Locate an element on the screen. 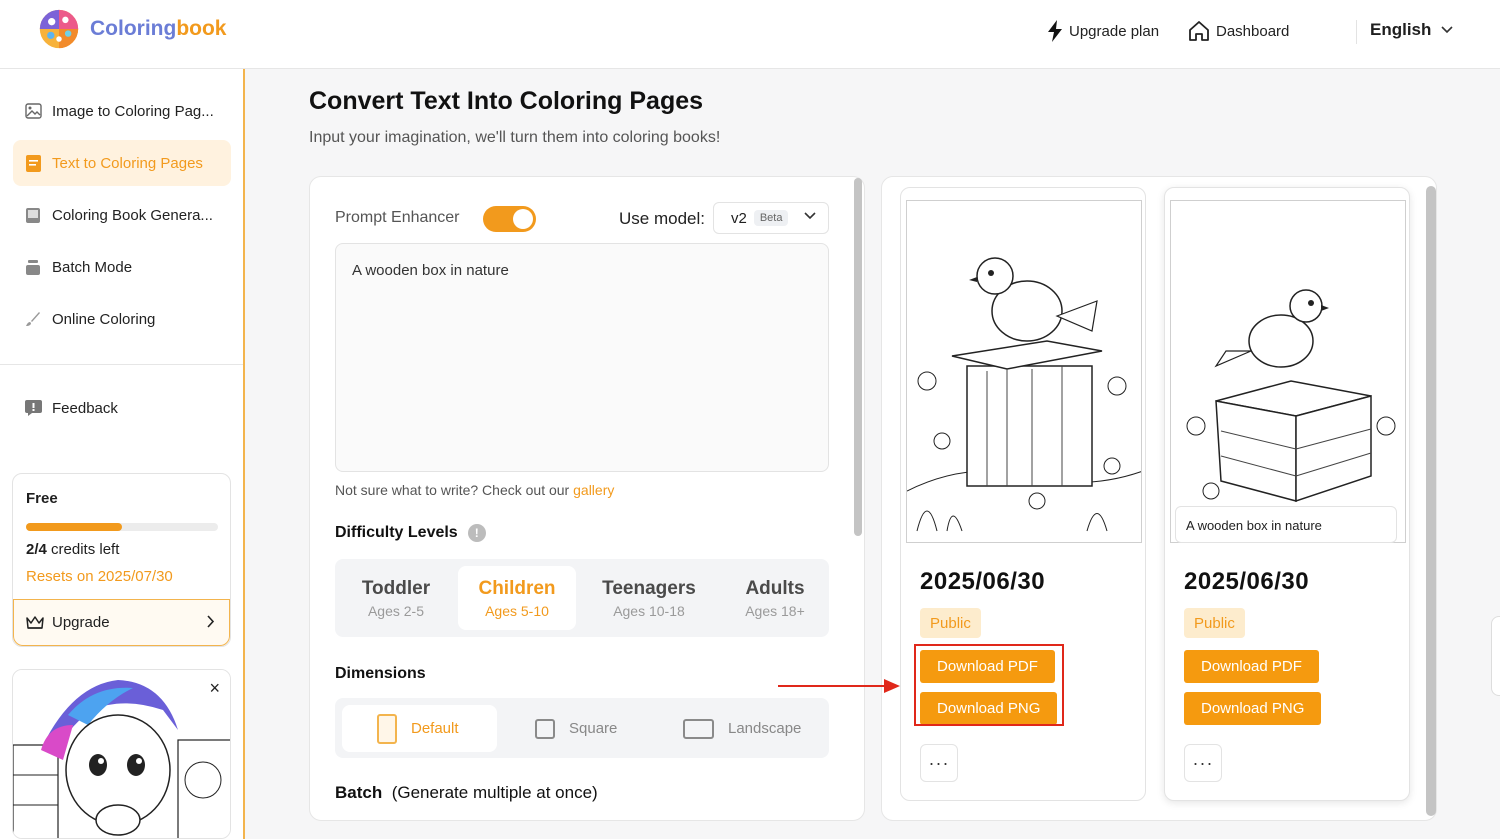 Image resolution: width=1500 pixels, height=839 pixels. download-buttons-highlight is located at coordinates (989, 685).